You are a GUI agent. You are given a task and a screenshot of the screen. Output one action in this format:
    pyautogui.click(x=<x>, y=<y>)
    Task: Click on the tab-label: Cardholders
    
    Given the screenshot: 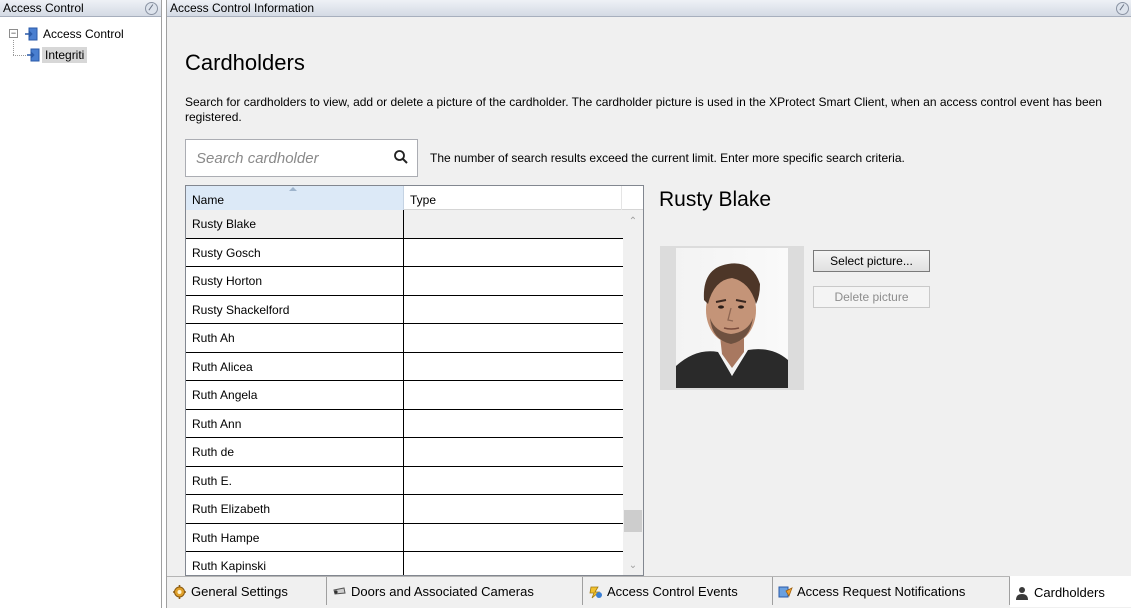 What is the action you would take?
    pyautogui.click(x=1069, y=592)
    